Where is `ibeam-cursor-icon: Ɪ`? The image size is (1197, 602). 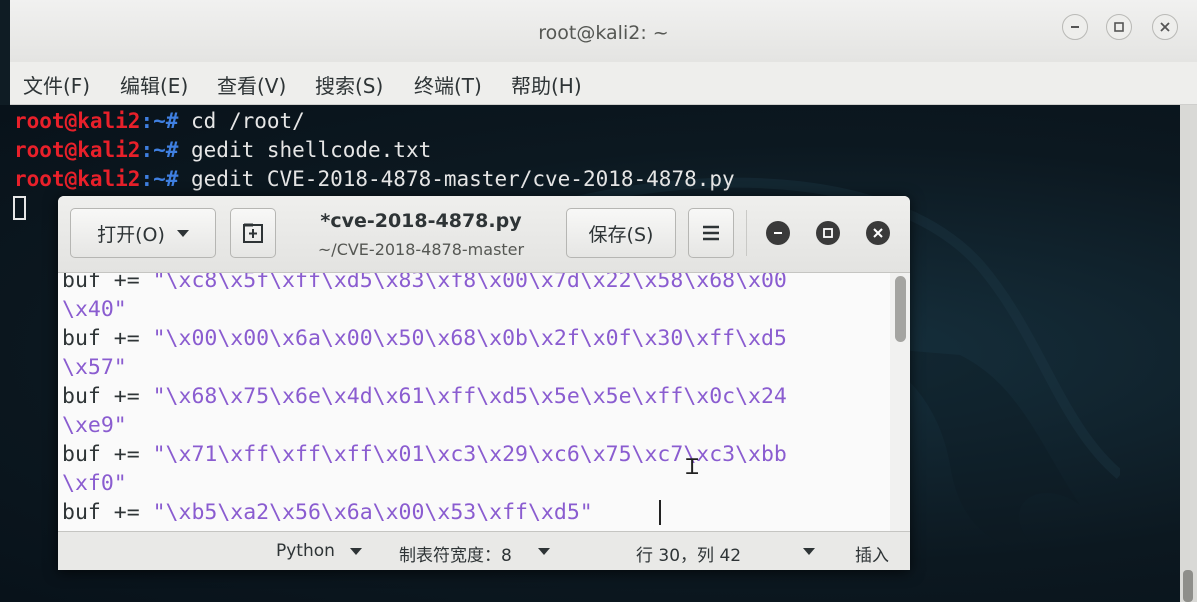 ibeam-cursor-icon: Ɪ is located at coordinates (692, 467).